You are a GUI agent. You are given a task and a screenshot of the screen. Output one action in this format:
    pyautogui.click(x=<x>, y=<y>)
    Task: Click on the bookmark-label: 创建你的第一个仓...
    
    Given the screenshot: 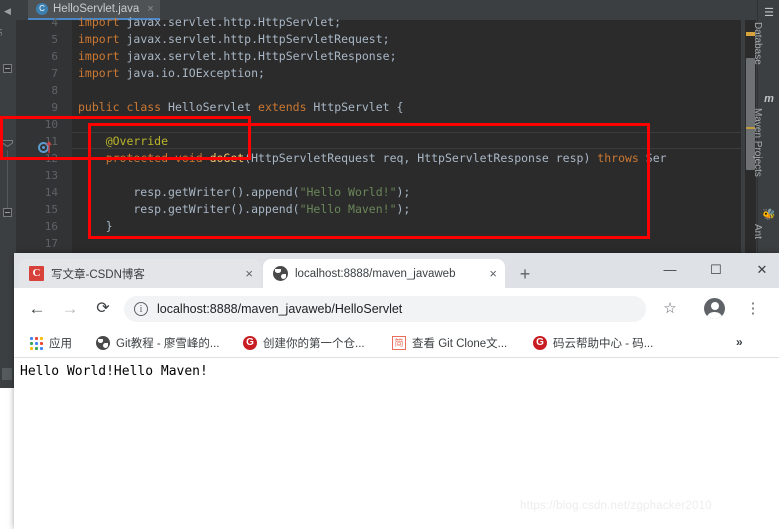 What is the action you would take?
    pyautogui.click(x=314, y=344)
    